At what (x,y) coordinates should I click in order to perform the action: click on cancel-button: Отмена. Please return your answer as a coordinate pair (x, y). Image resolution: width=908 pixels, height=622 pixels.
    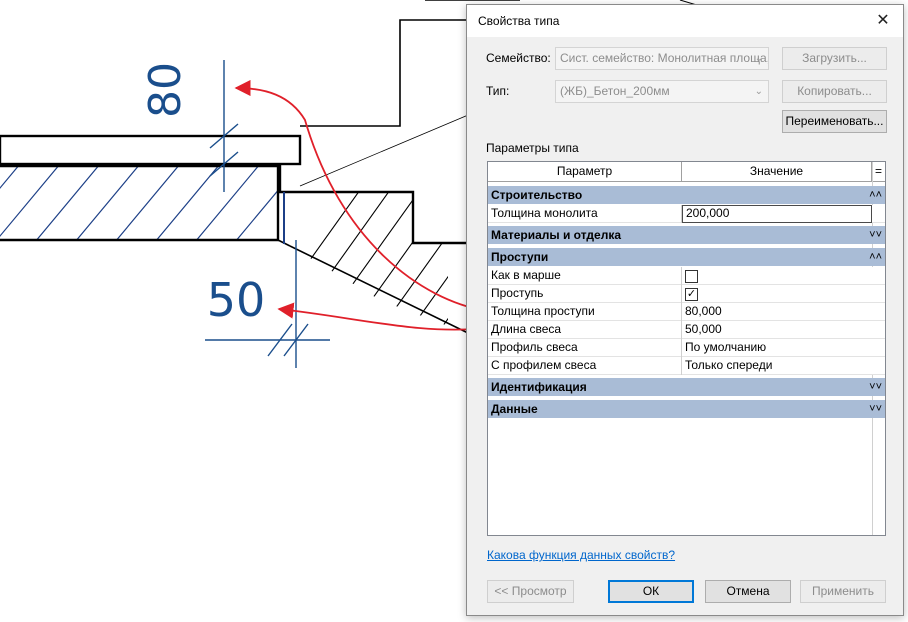
    Looking at the image, I should click on (748, 591).